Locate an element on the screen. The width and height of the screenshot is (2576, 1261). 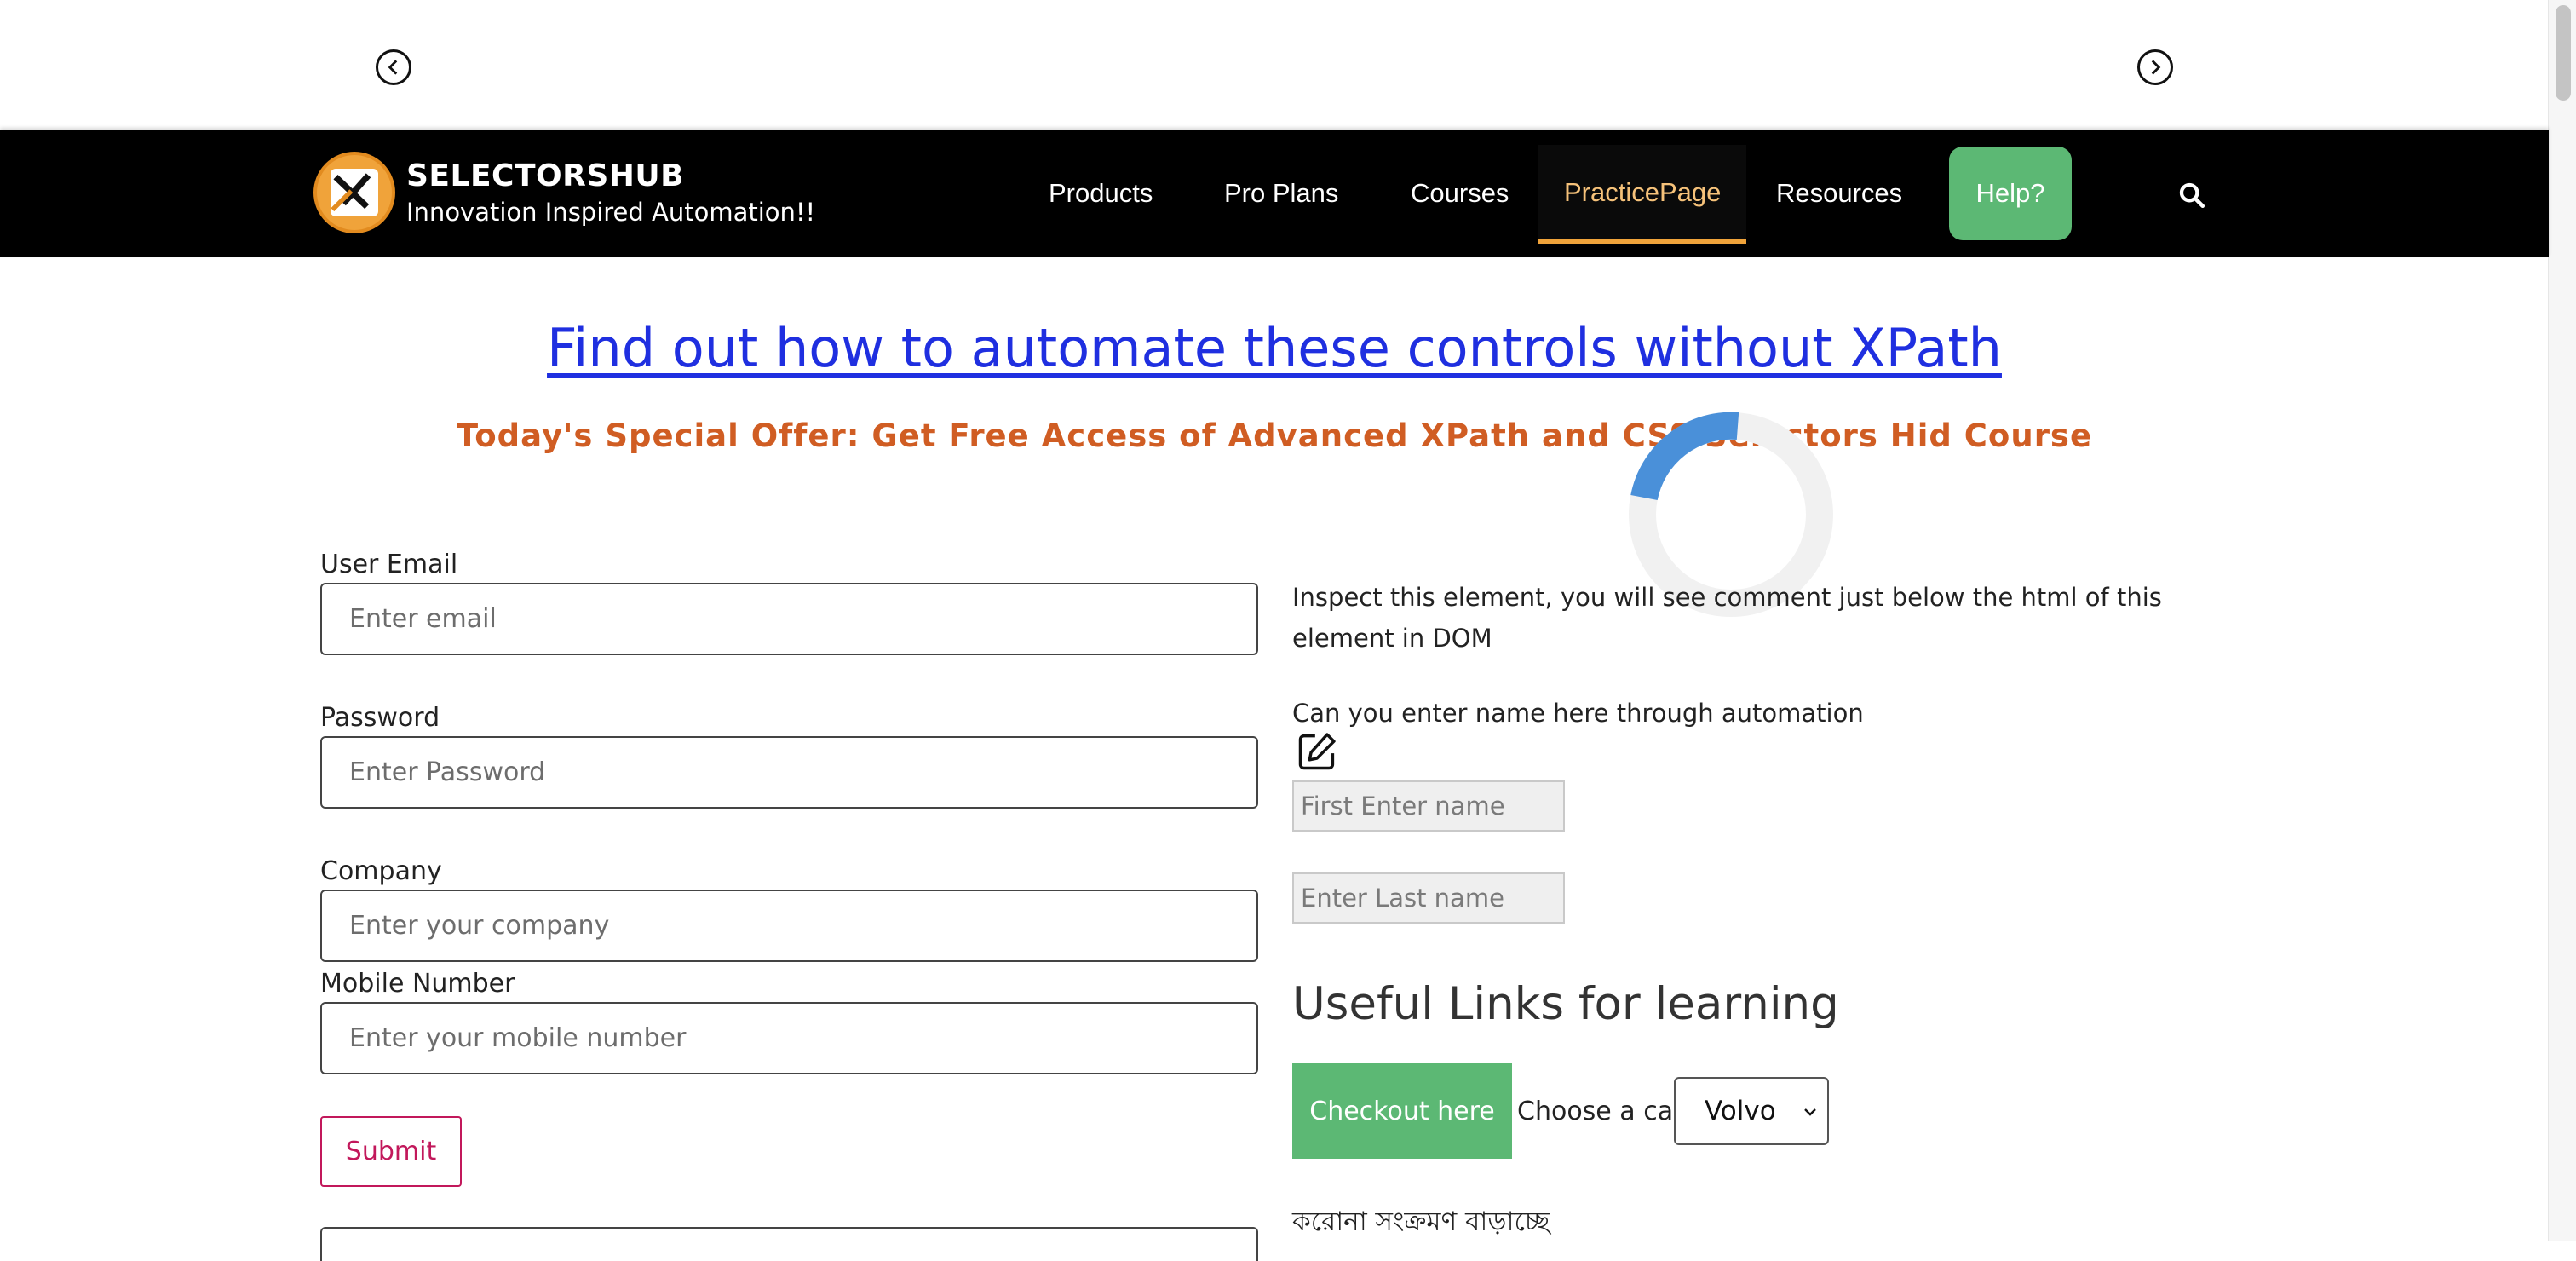
submit-button: Submit is located at coordinates (391, 1151).